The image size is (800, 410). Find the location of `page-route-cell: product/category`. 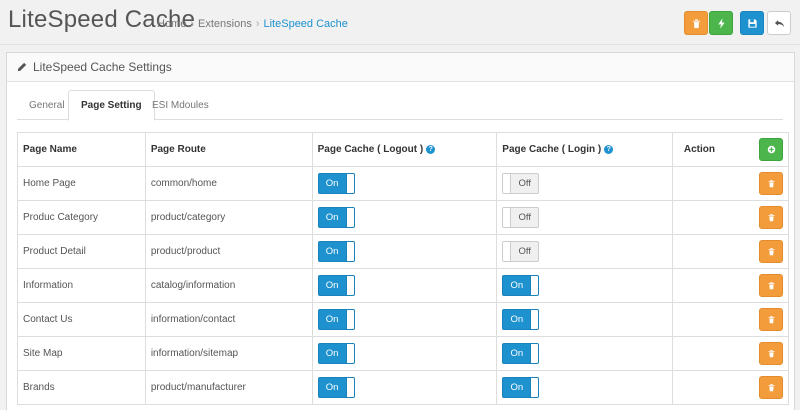

page-route-cell: product/category is located at coordinates (228, 217).